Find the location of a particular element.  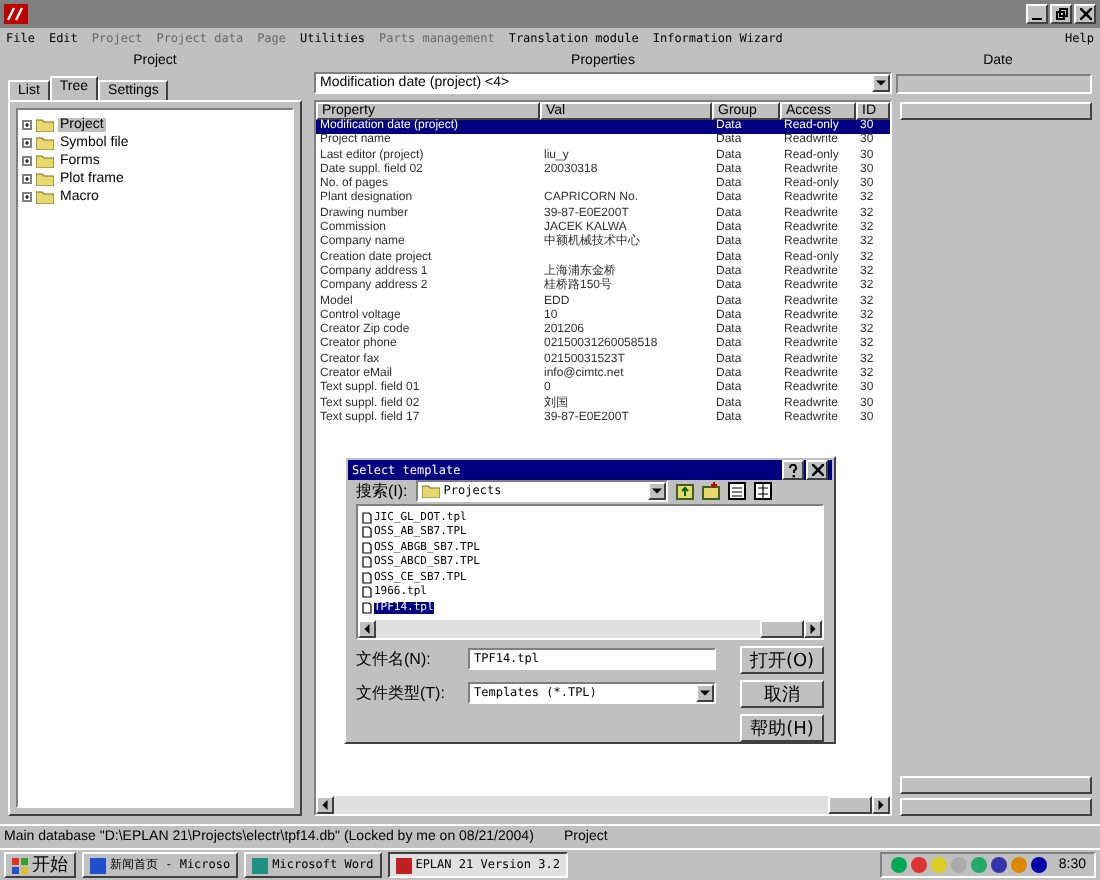

date-field is located at coordinates (994, 84).